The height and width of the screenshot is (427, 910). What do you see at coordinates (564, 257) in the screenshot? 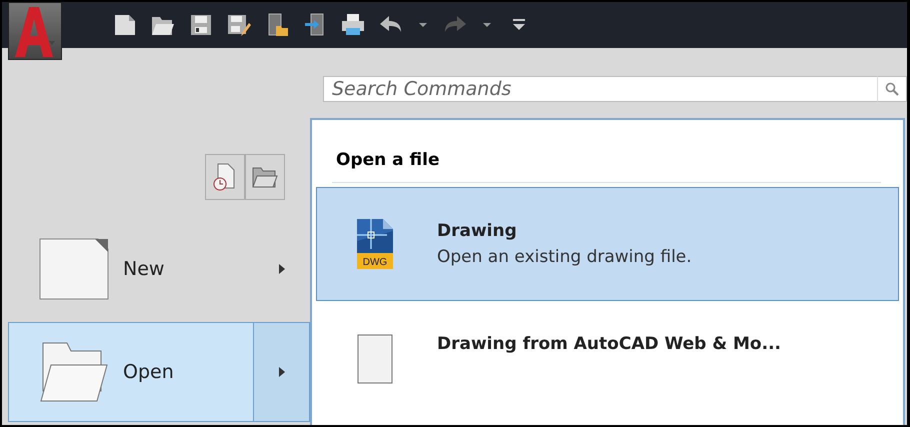
I see `item-description: Open an existing drawing file.` at bounding box center [564, 257].